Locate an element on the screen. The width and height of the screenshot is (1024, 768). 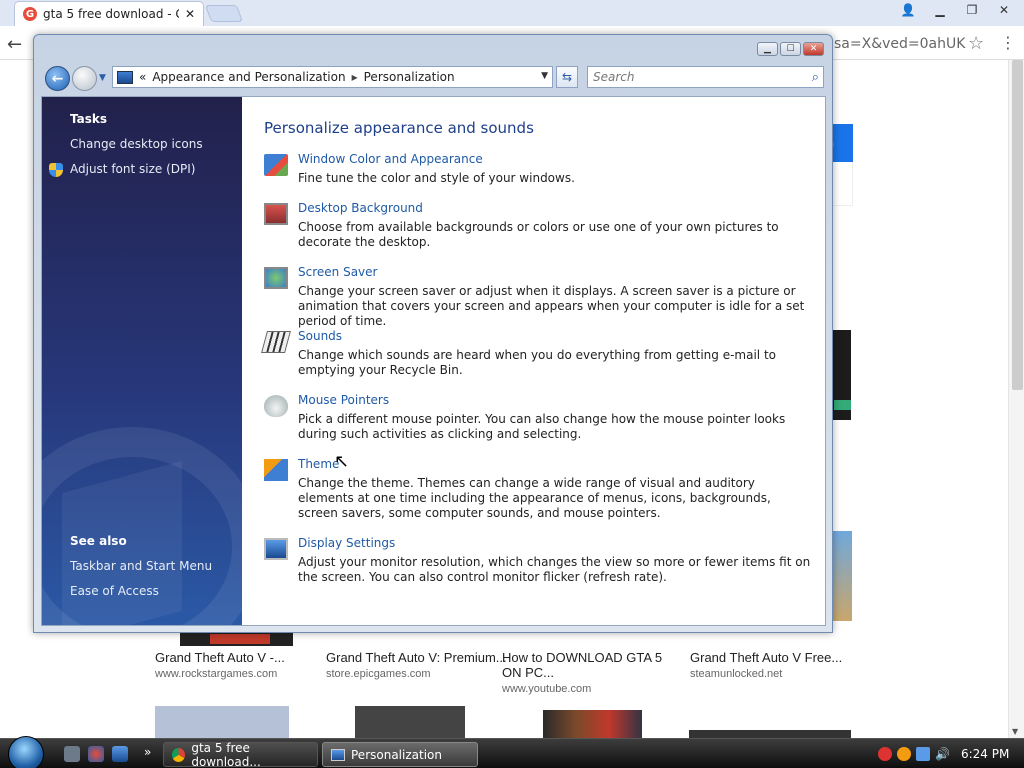
tab-close-icon: ✕ is located at coordinates (190, 14).